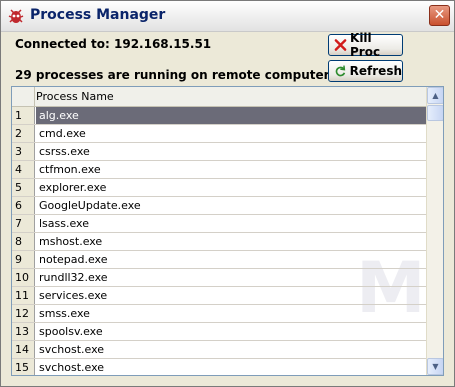 The height and width of the screenshot is (387, 455). What do you see at coordinates (23, 187) in the screenshot?
I see `row-number: 5` at bounding box center [23, 187].